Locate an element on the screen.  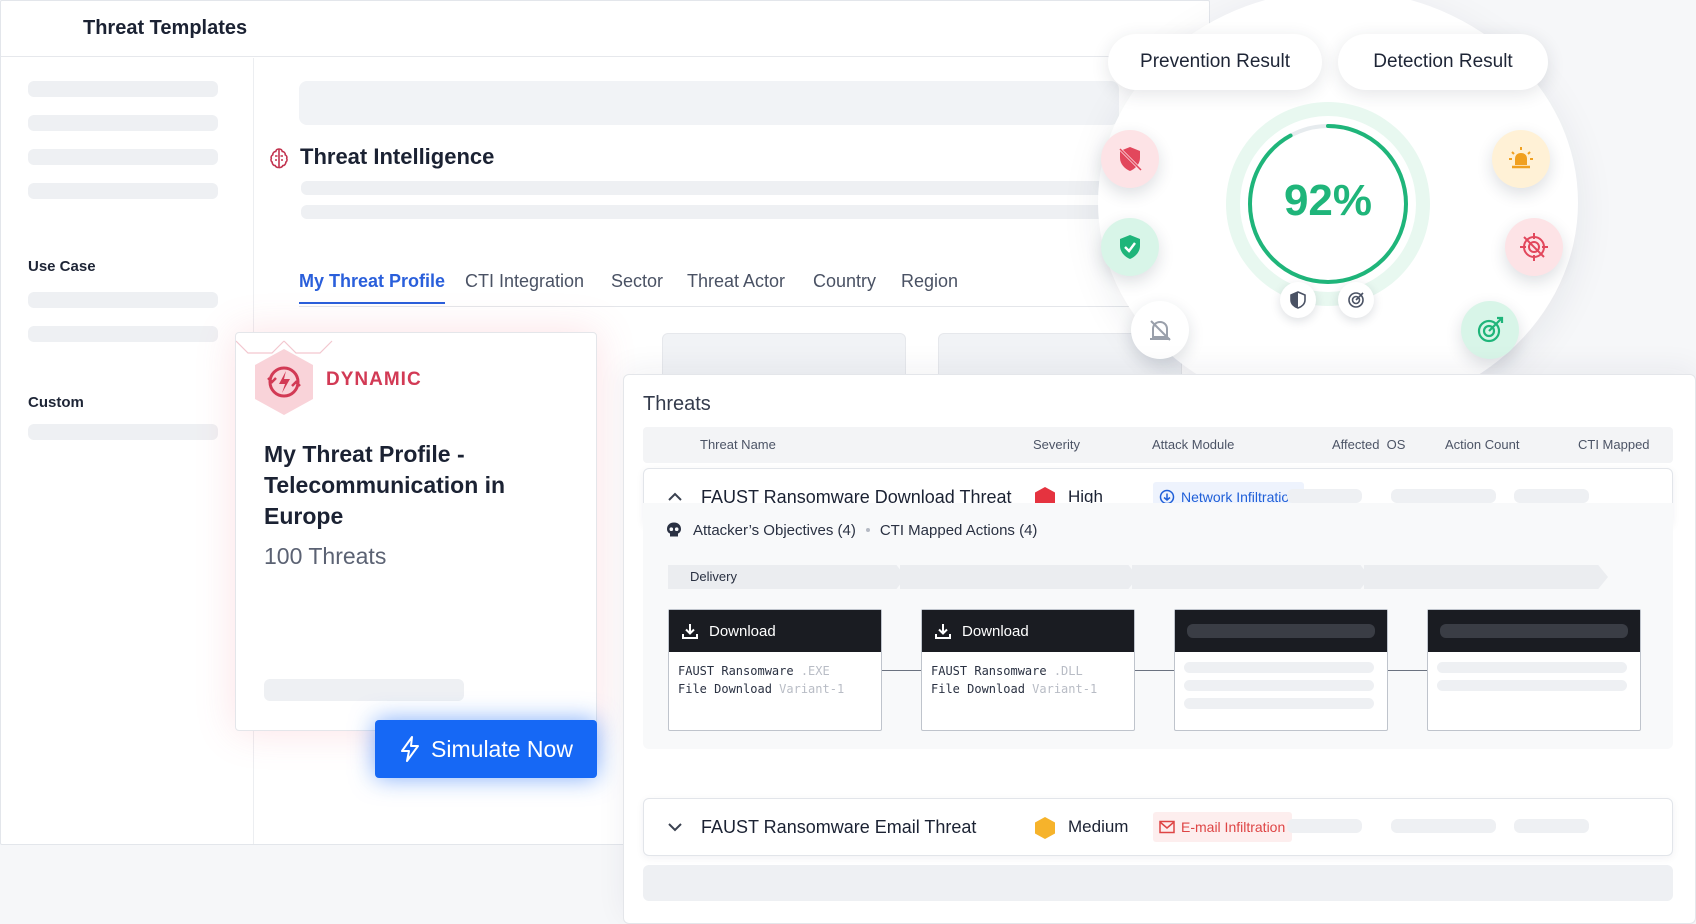
card-footer-placeholder is located at coordinates (364, 690).